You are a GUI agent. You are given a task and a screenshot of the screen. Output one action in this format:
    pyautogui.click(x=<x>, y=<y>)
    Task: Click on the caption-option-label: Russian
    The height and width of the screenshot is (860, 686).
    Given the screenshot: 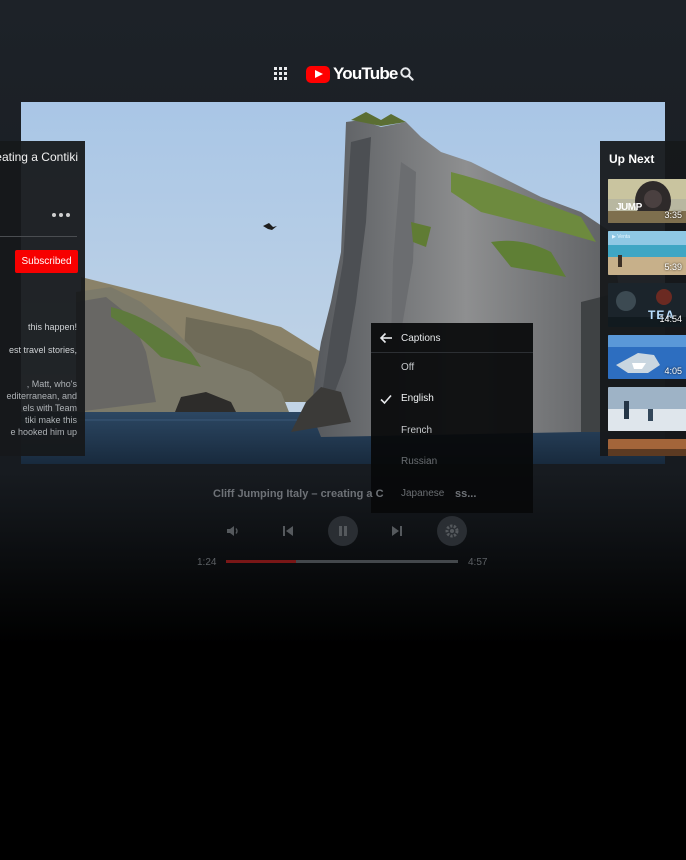 What is the action you would take?
    pyautogui.click(x=419, y=461)
    